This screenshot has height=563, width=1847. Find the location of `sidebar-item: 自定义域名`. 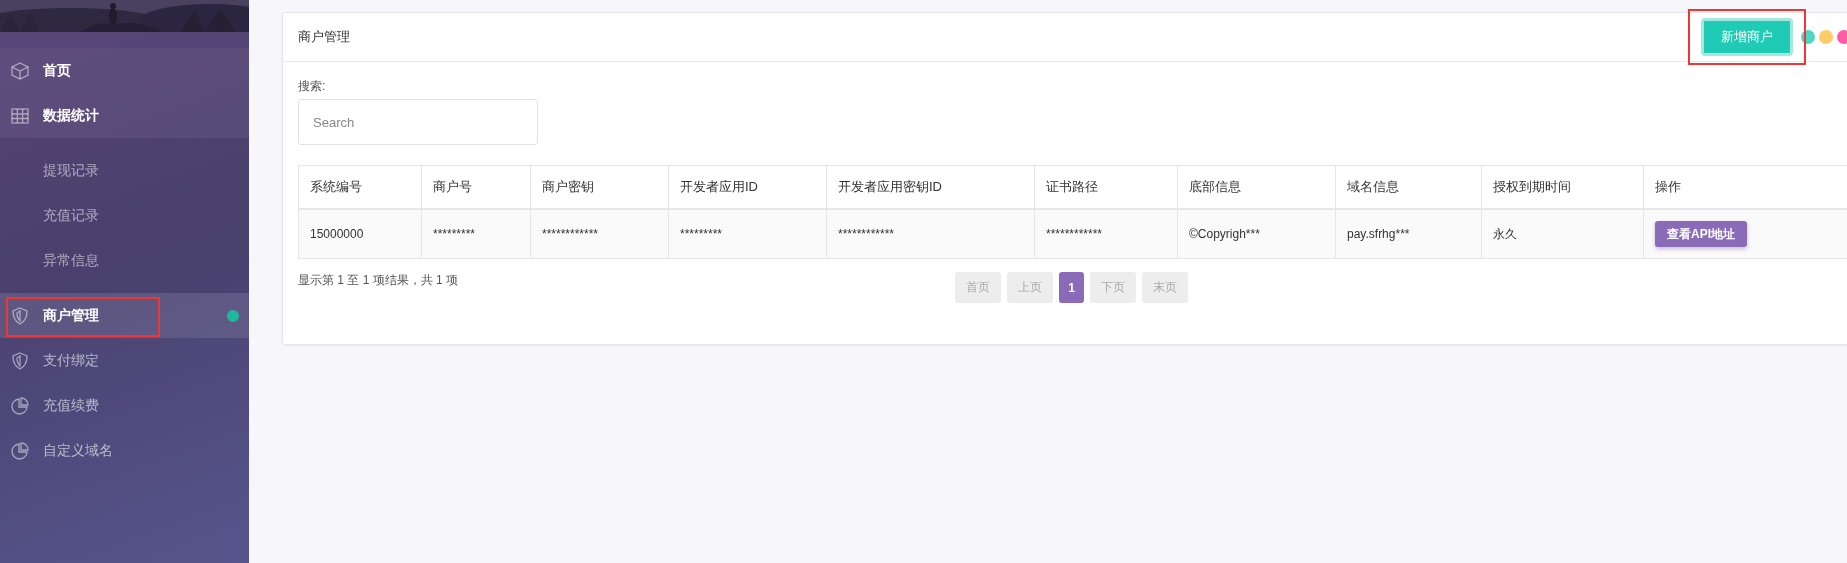

sidebar-item: 自定义域名 is located at coordinates (124, 450).